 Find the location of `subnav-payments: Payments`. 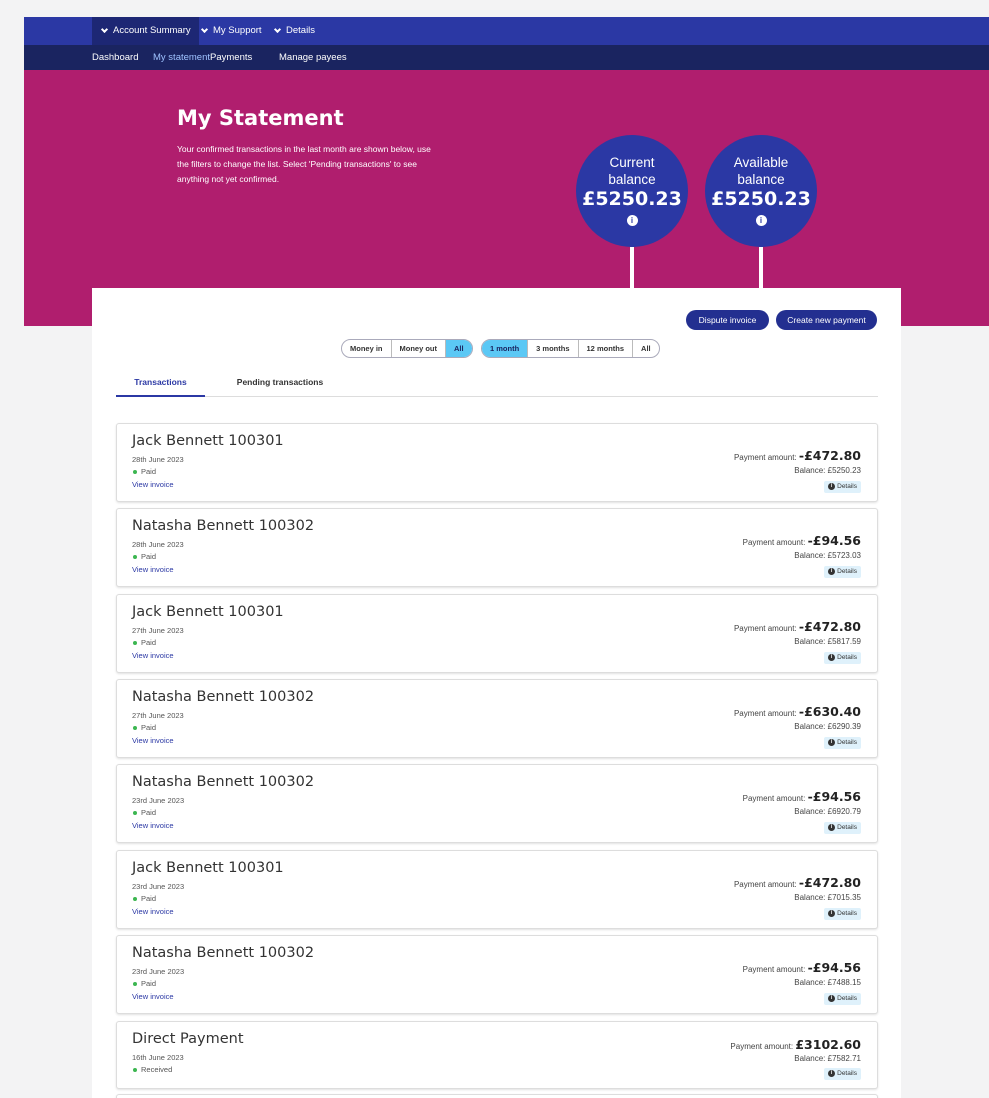

subnav-payments: Payments is located at coordinates (231, 57).